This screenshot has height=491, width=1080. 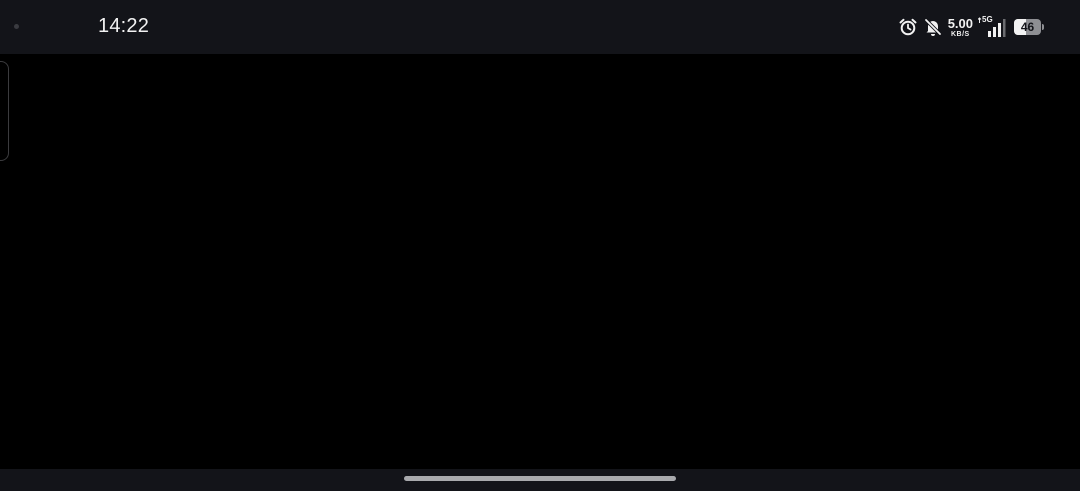 What do you see at coordinates (992, 27) in the screenshot?
I see `signal-icon: 5G` at bounding box center [992, 27].